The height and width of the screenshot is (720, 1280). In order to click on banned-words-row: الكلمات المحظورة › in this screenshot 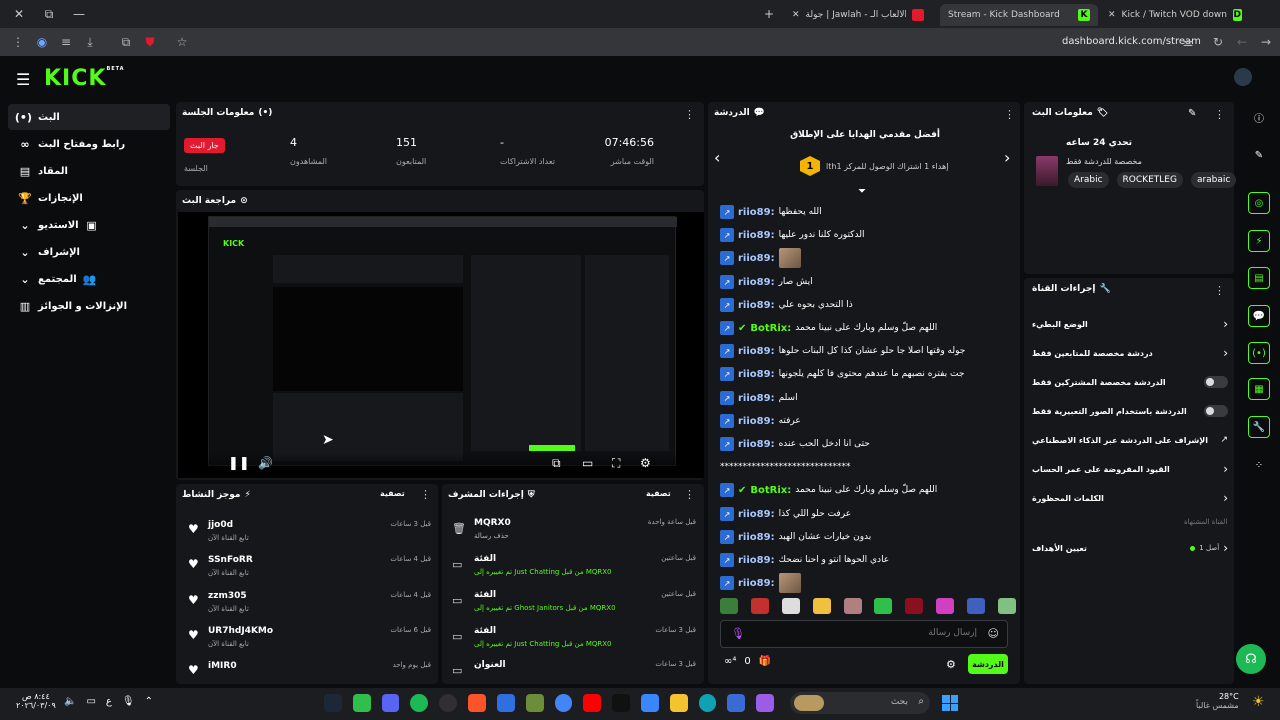, I will do `click(1130, 498)`.